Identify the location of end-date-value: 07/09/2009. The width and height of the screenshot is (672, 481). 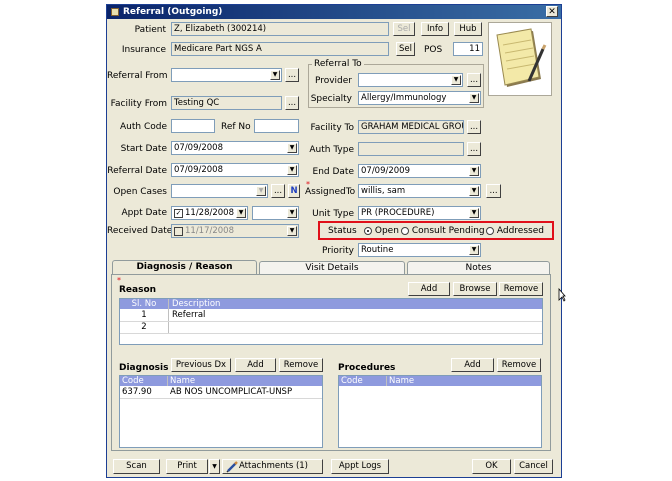
(385, 171).